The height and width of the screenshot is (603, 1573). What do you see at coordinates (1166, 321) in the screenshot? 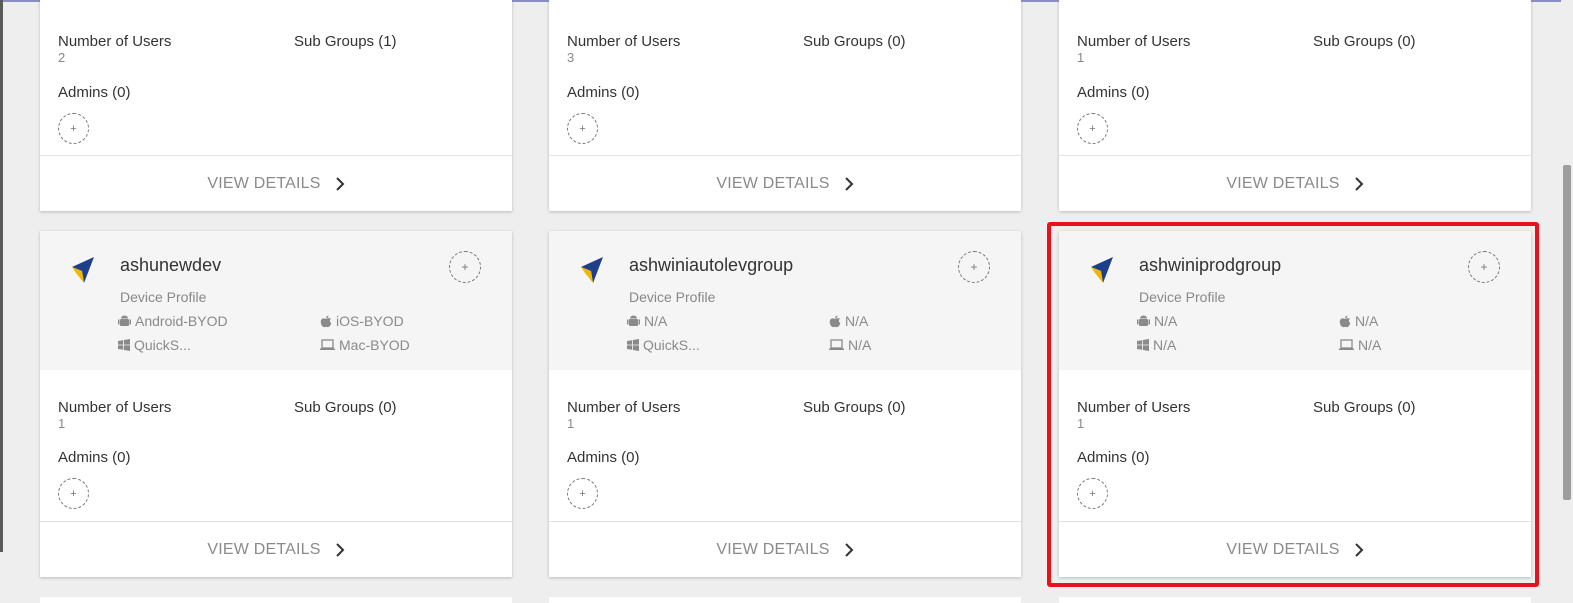
I see `android-profile-value: N/A` at bounding box center [1166, 321].